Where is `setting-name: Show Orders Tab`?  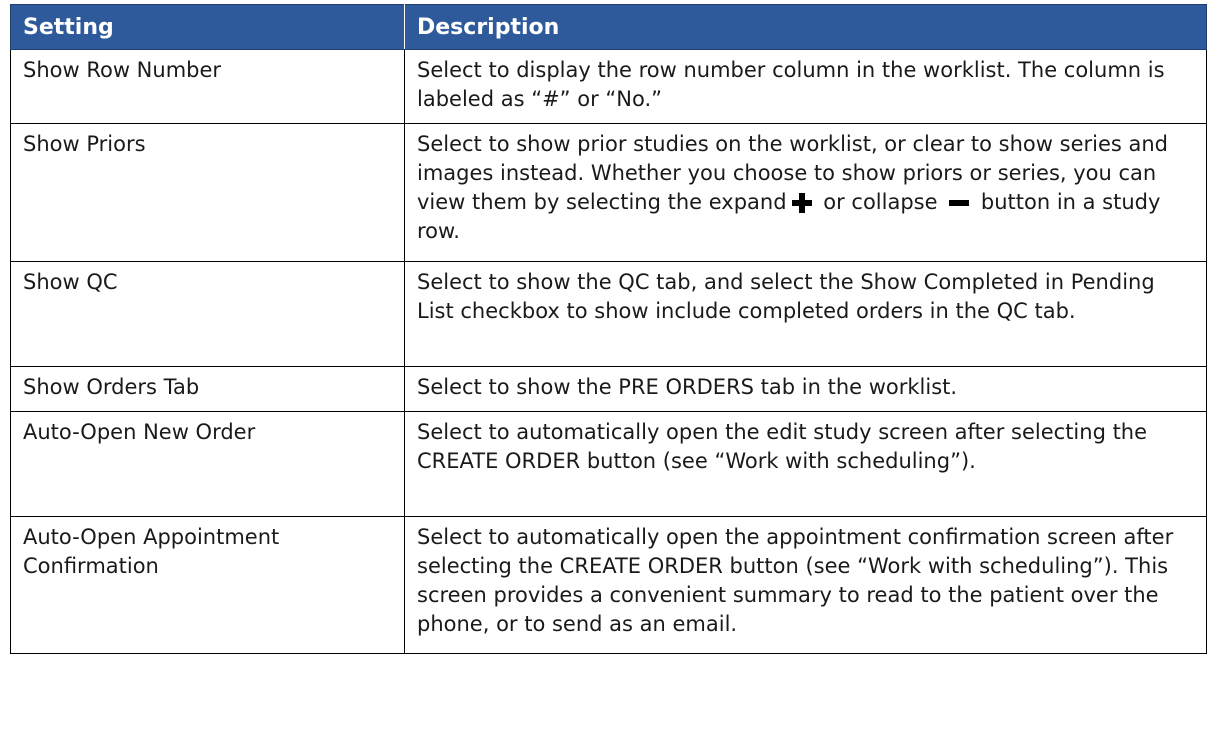
setting-name: Show Orders Tab is located at coordinates (207, 389).